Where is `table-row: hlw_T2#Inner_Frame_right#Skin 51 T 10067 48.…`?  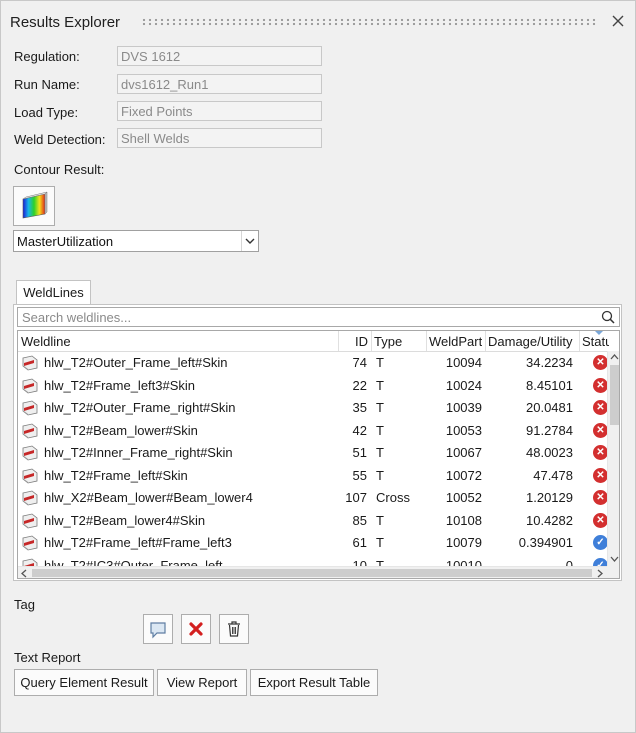
table-row: hlw_T2#Inner_Frame_right#Skin 51 T 10067 48.… is located at coordinates (313, 453).